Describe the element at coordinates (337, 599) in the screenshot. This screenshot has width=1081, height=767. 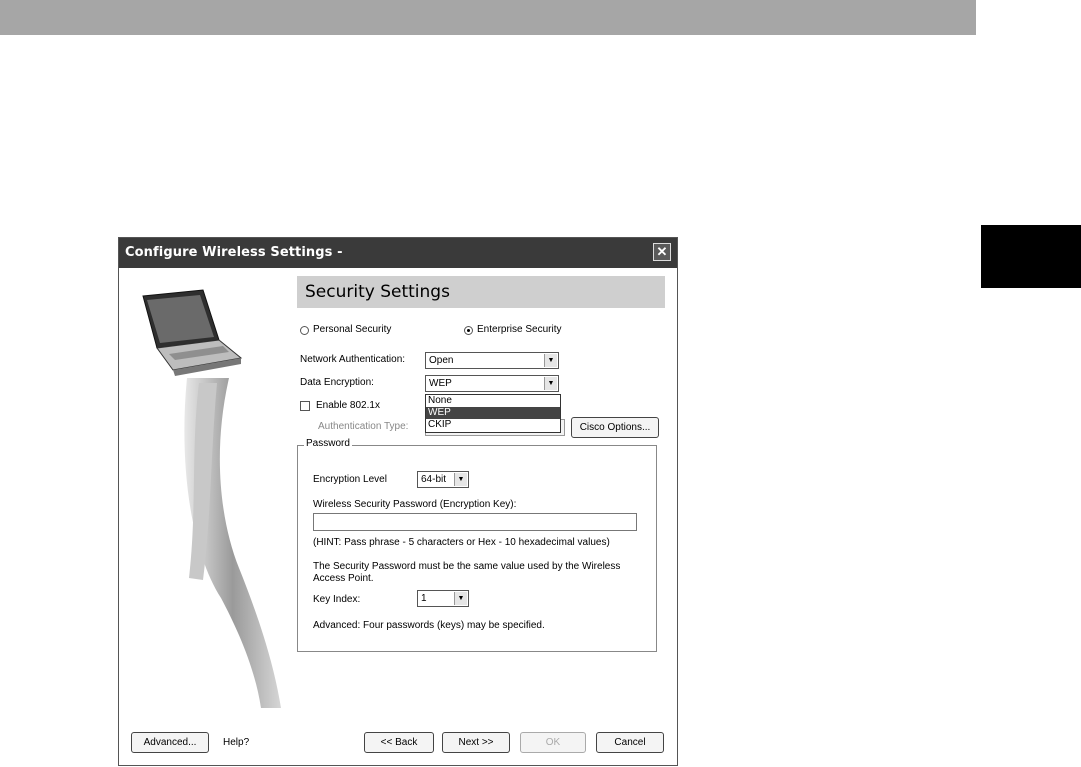
I see `key-index-label: Key Index:` at that location.